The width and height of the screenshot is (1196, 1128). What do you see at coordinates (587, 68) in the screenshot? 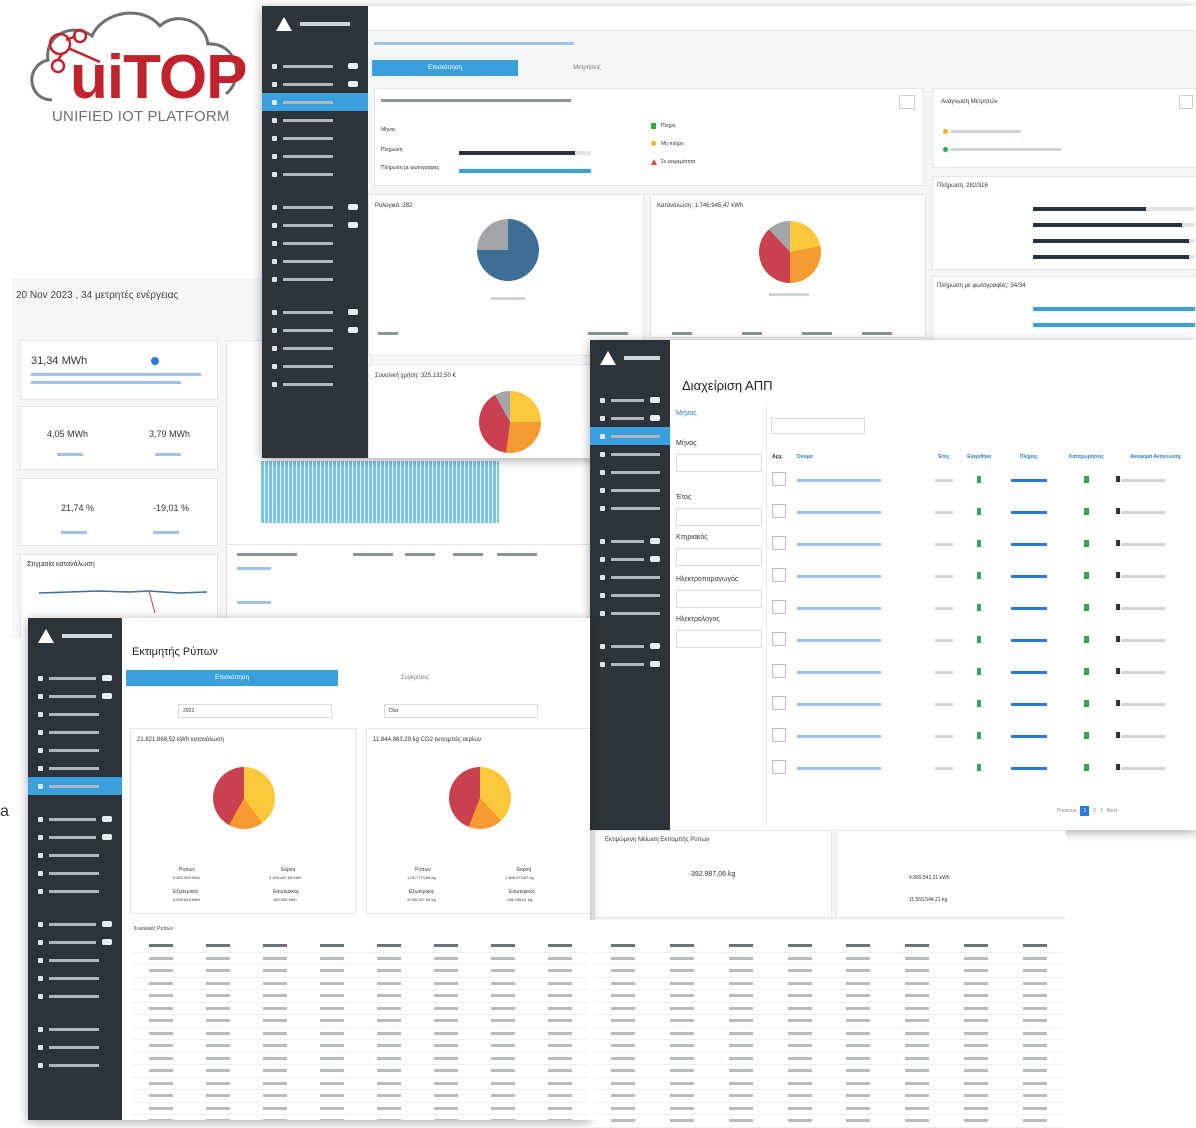
I see `tab-measurements: Μετρήσεις` at bounding box center [587, 68].